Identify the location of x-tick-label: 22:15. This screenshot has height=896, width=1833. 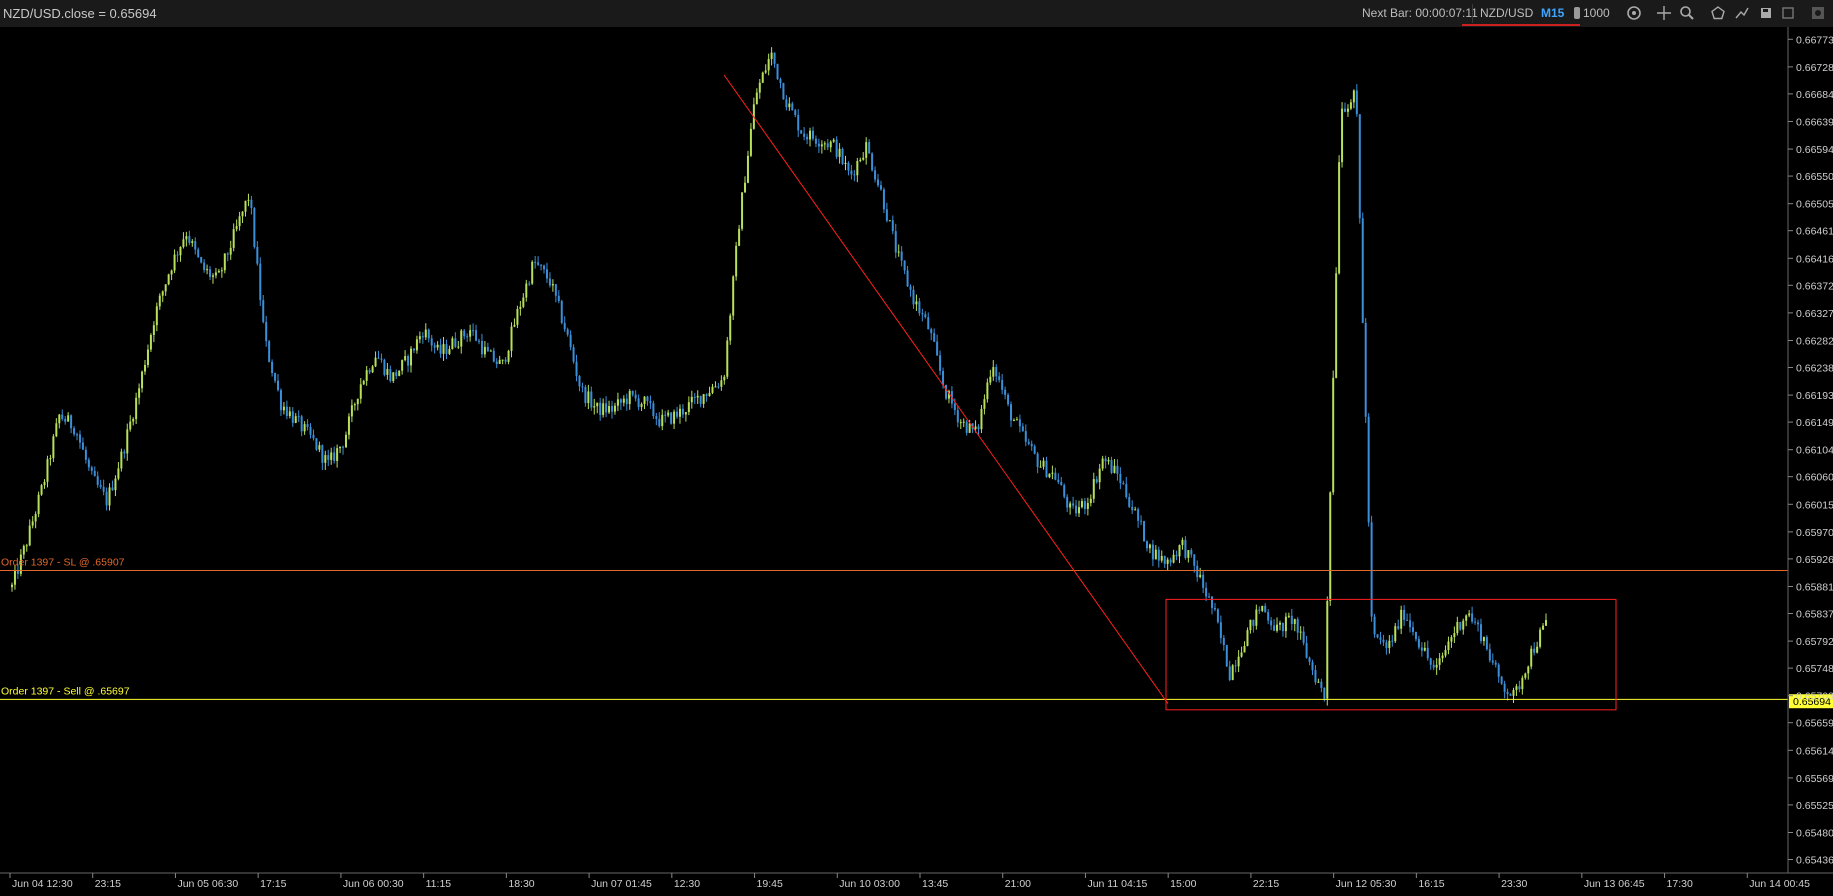
(1266, 884).